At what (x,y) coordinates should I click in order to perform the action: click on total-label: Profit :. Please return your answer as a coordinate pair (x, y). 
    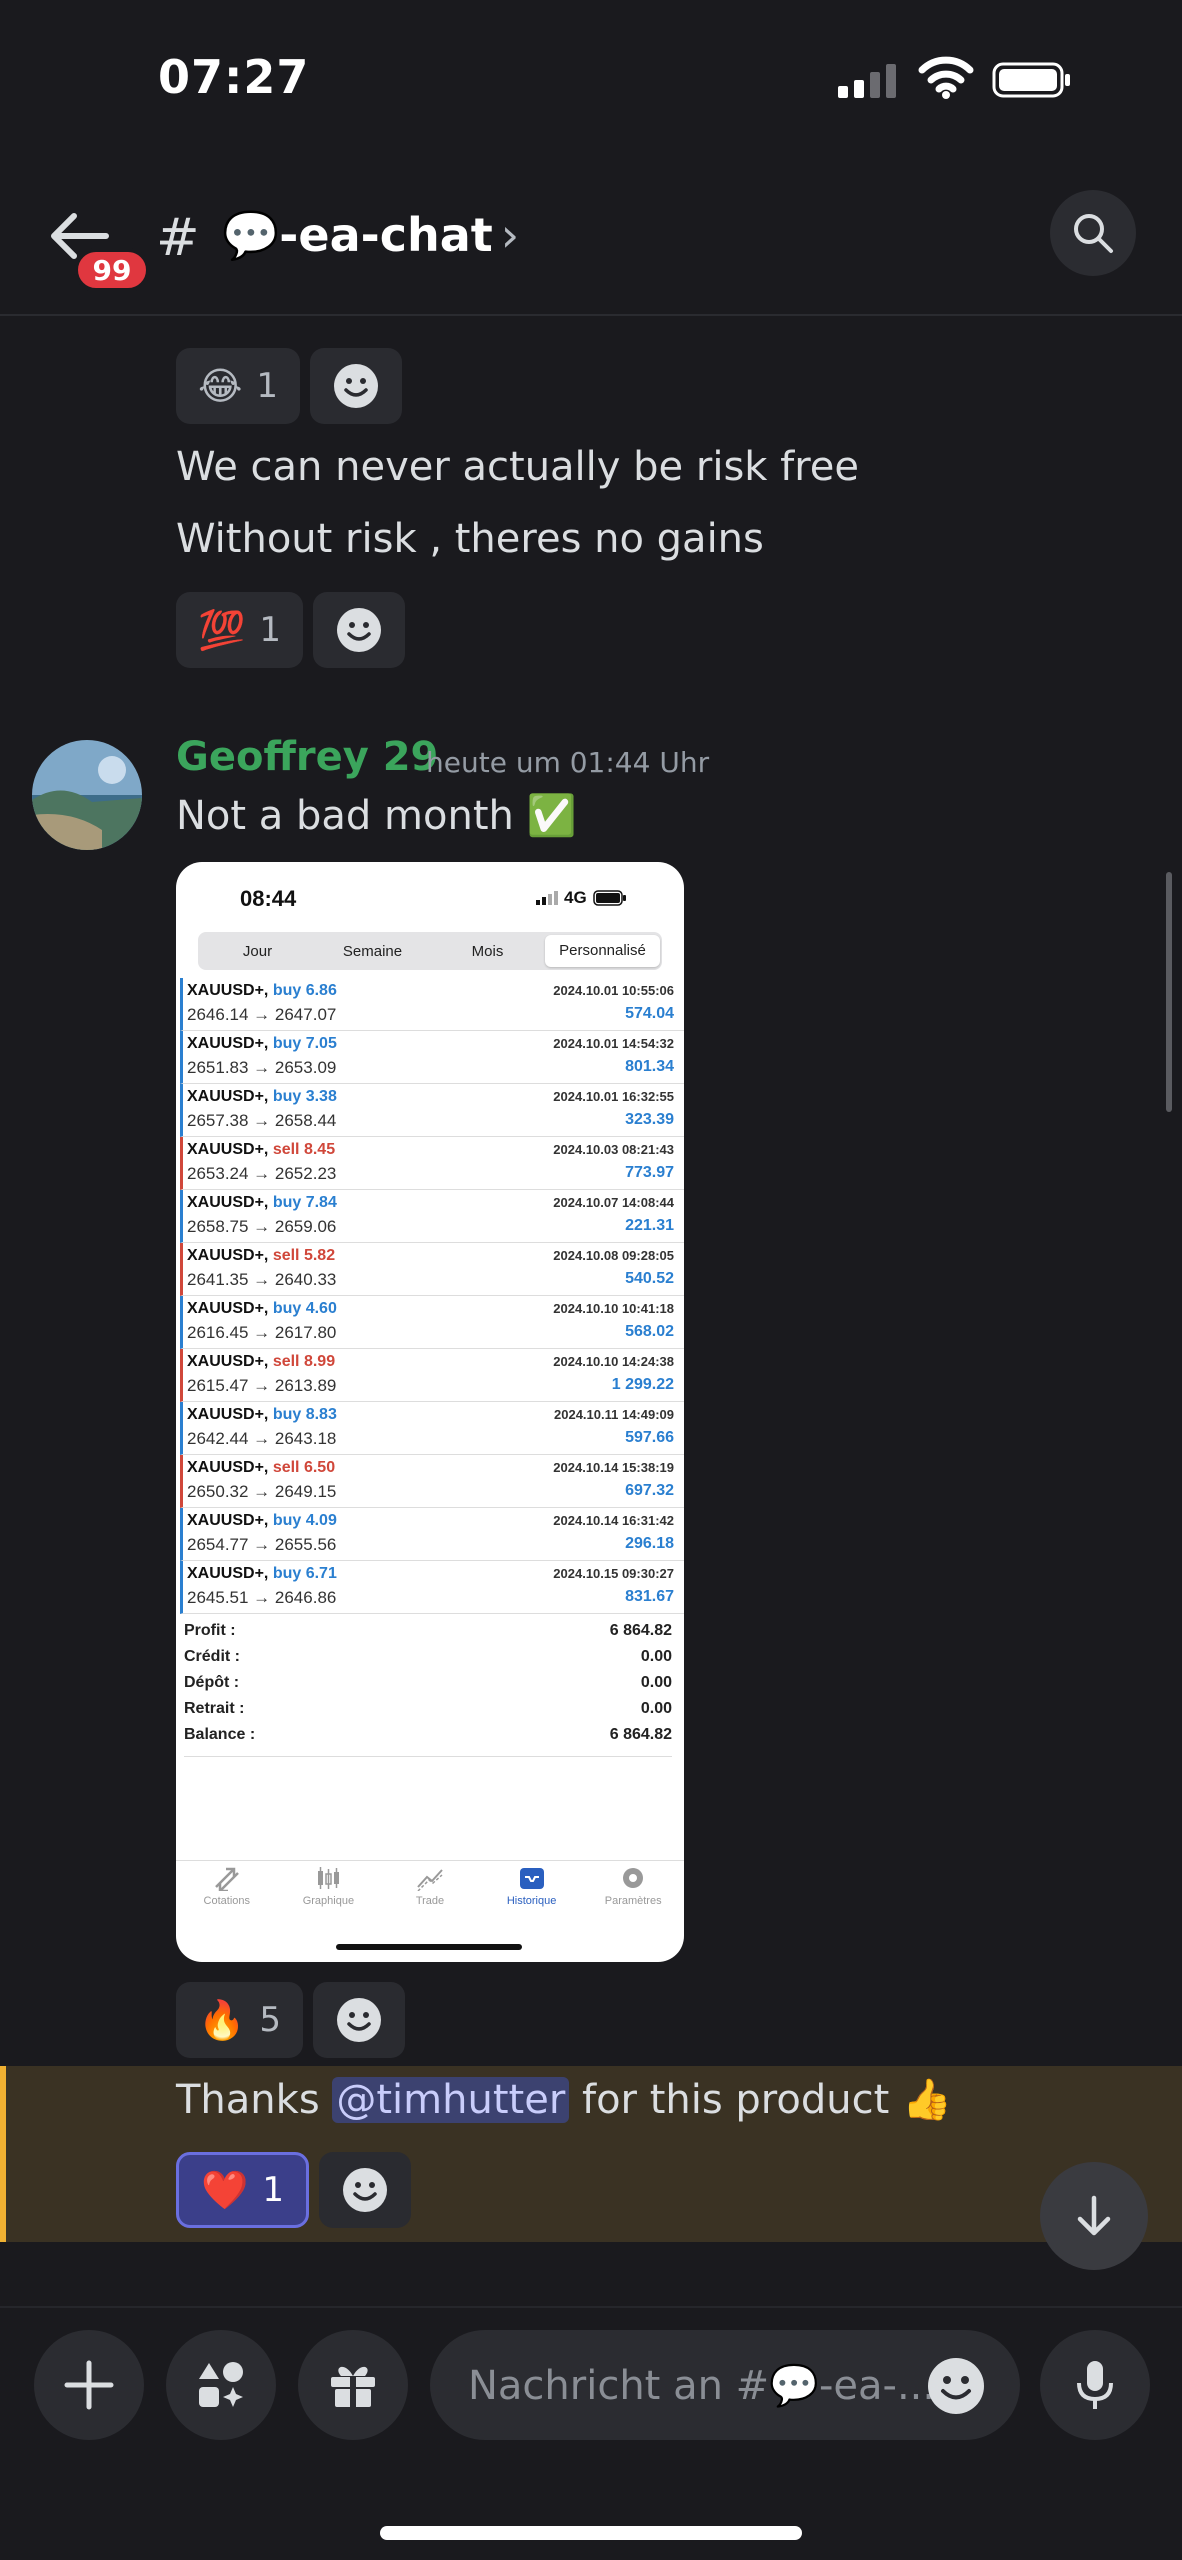
    Looking at the image, I should click on (210, 1630).